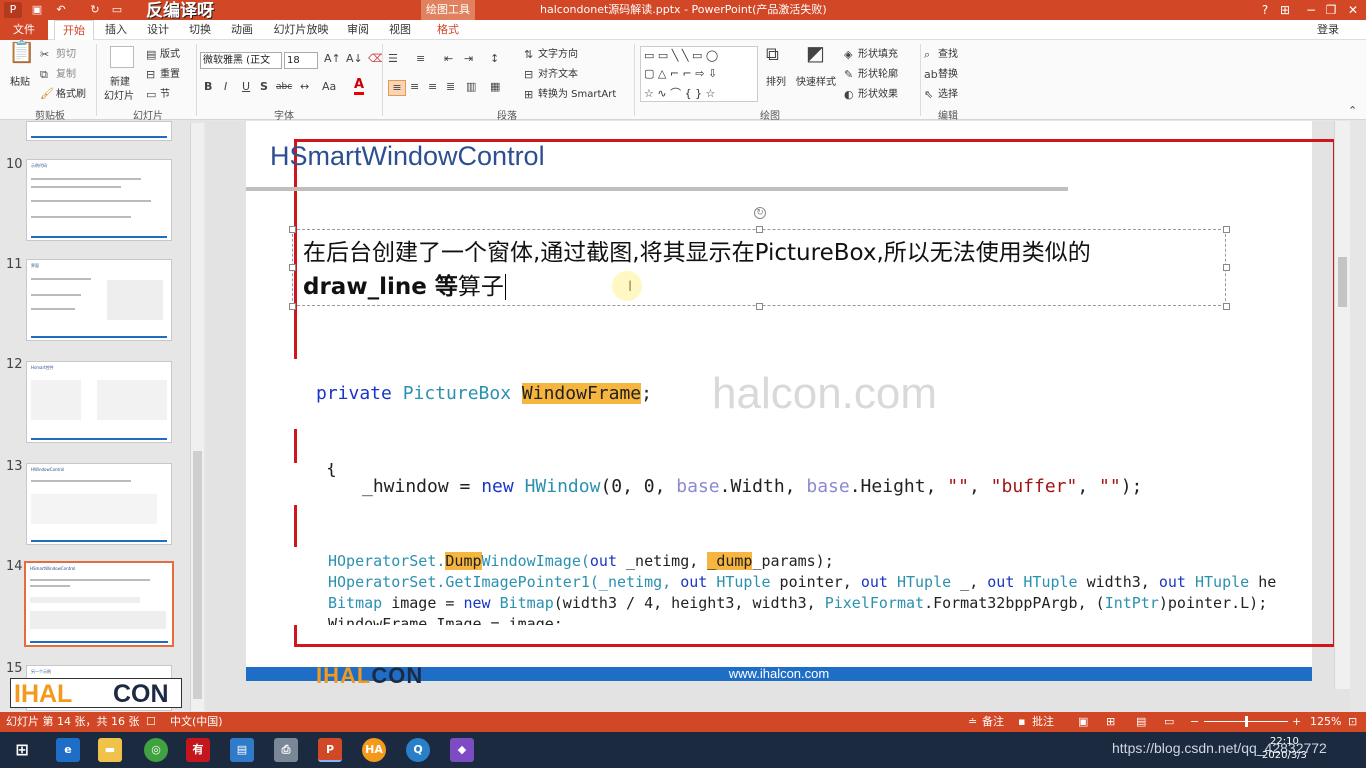 Image resolution: width=1366 pixels, height=768 pixels. I want to click on format-painter-button: 格式刷, so click(71, 94).